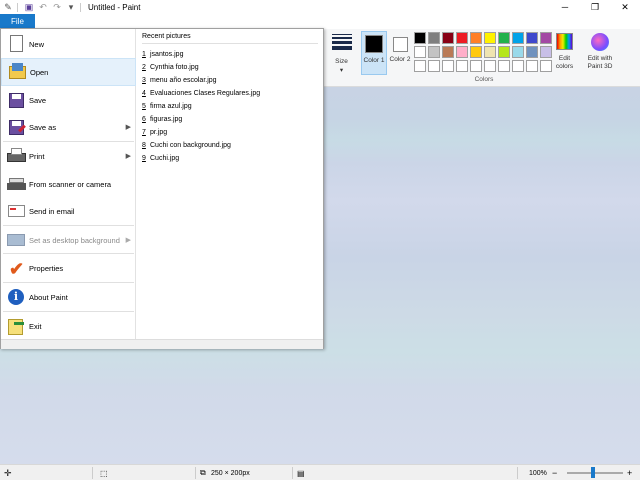 This screenshot has width=640, height=480. What do you see at coordinates (68, 100) in the screenshot?
I see `menu-item-save: Save` at bounding box center [68, 100].